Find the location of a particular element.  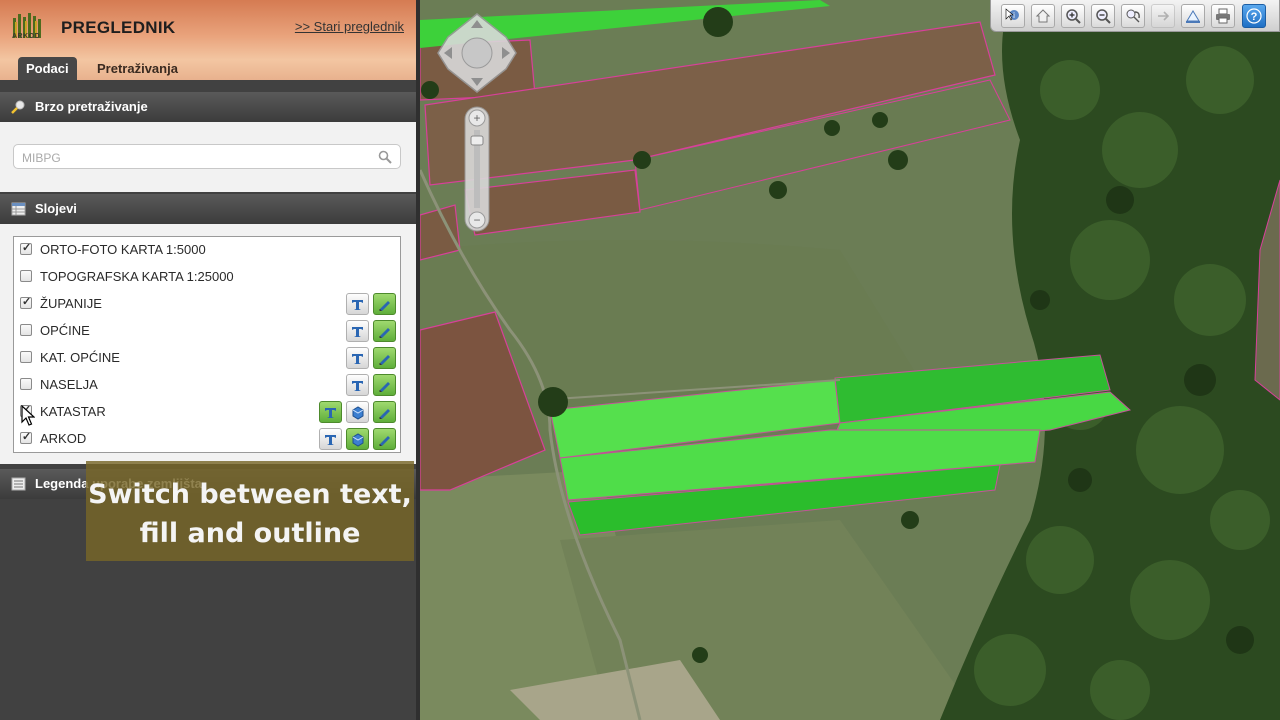

help-button: ? is located at coordinates (1254, 16).